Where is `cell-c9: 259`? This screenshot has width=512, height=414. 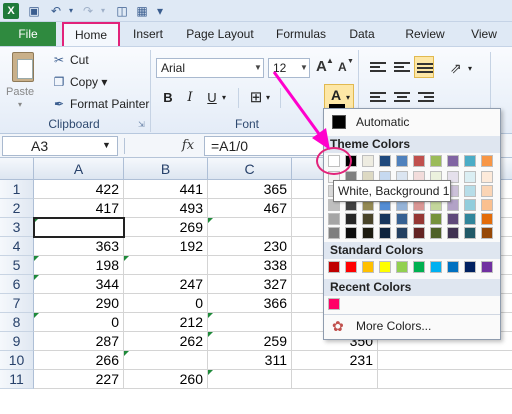
cell-c9: 259 is located at coordinates (250, 341).